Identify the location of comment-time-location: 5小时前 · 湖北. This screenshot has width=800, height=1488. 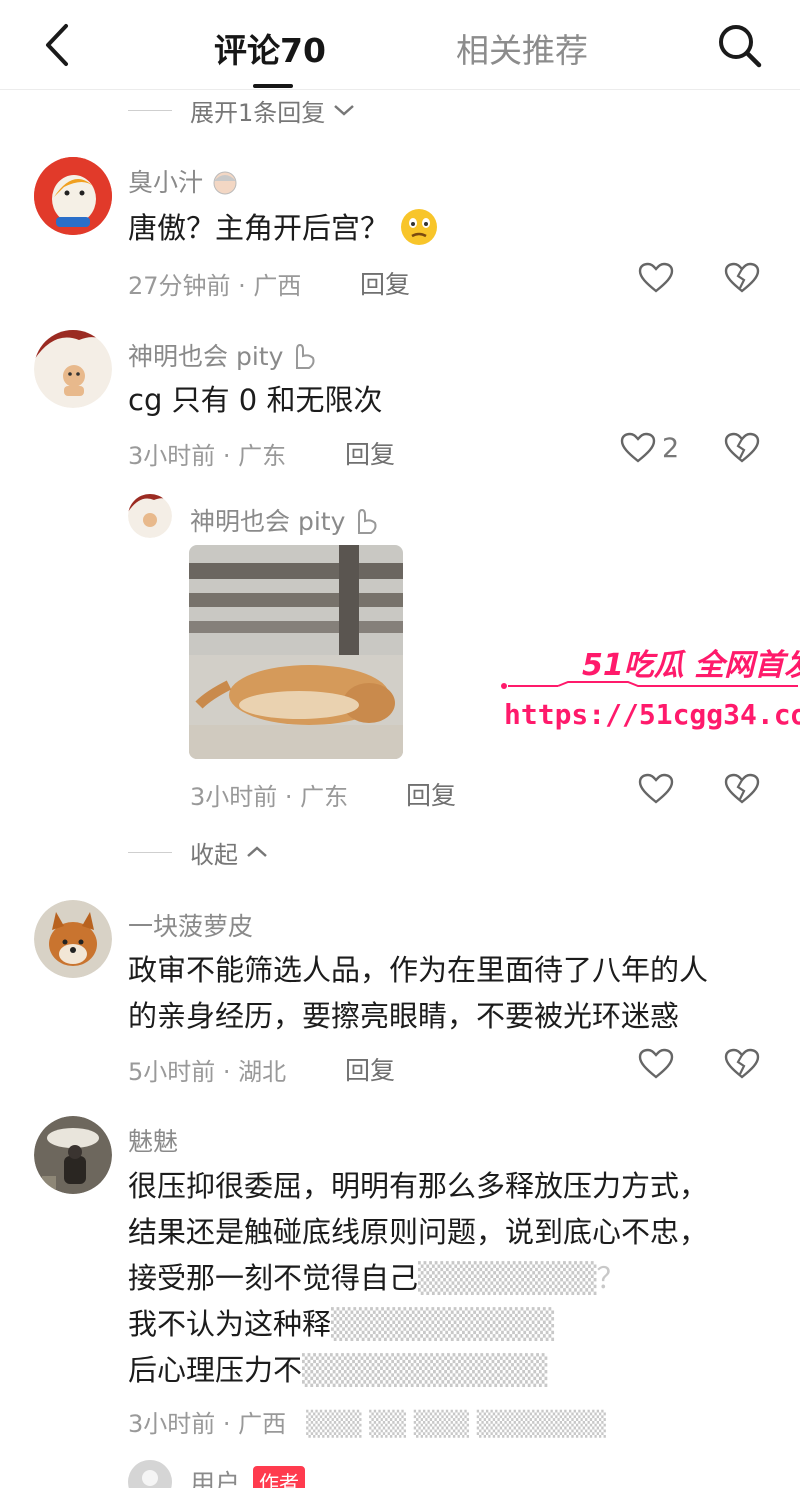
(207, 1072).